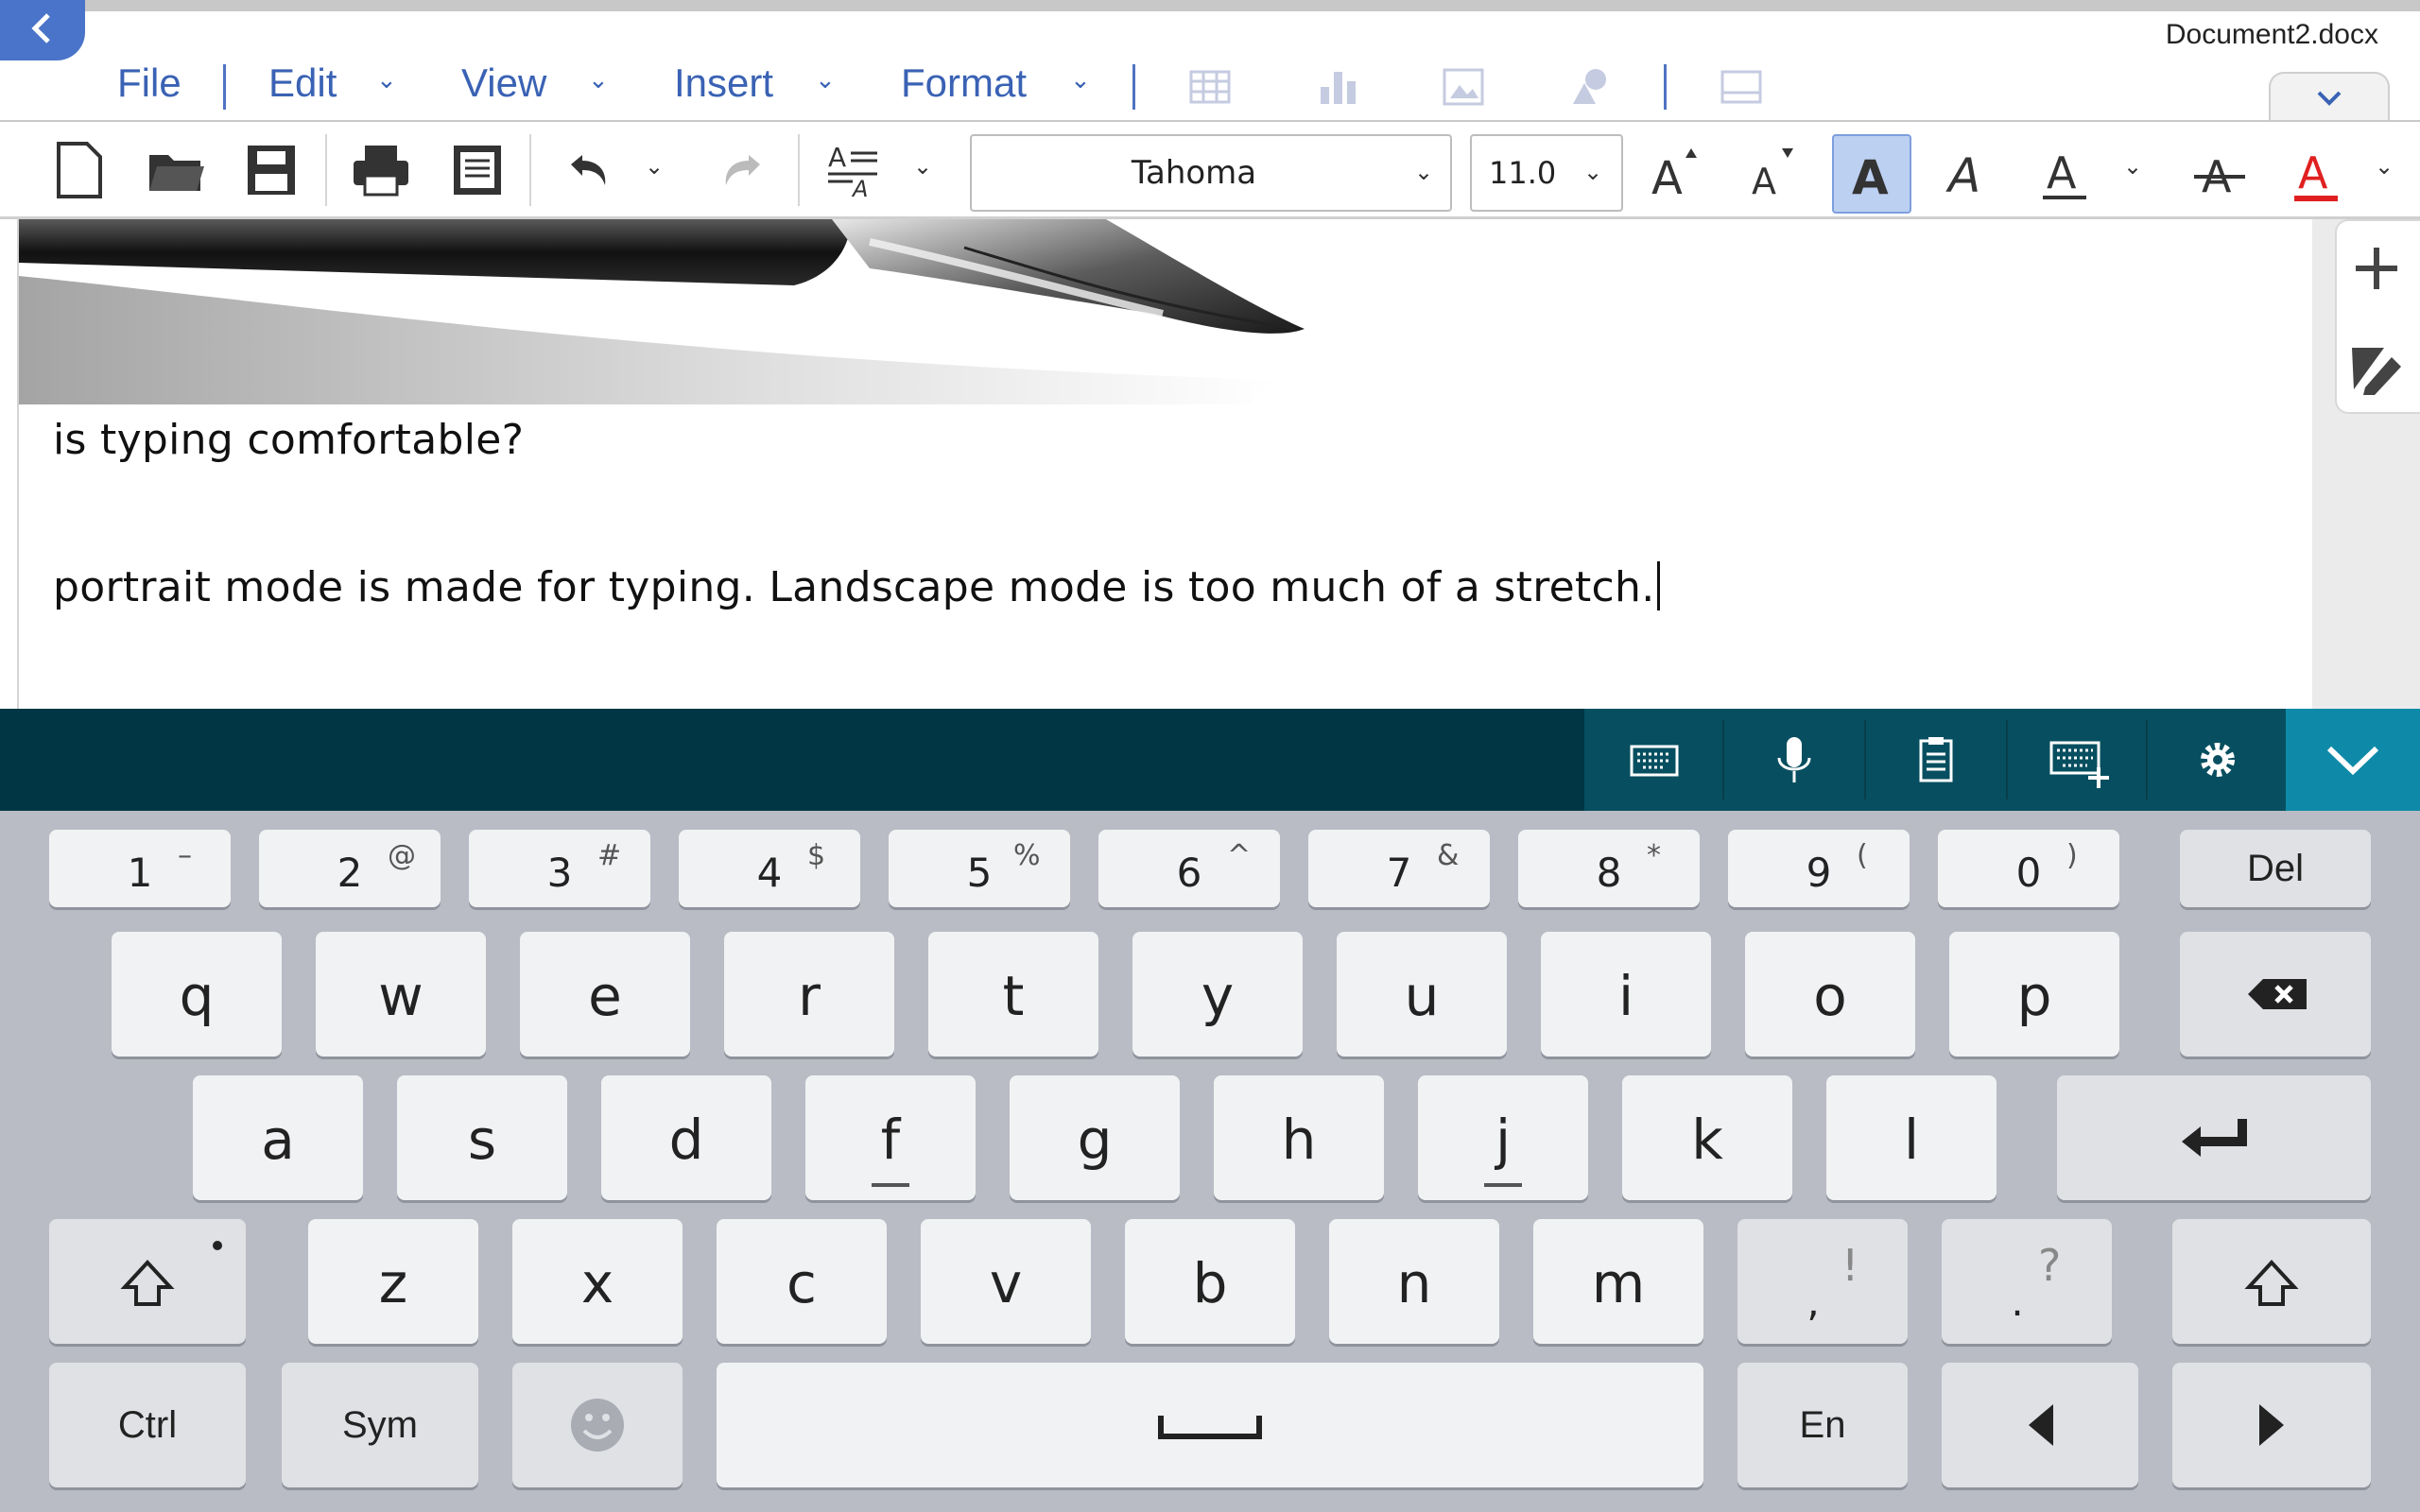  Describe the element at coordinates (2376, 268) in the screenshot. I see `add-icon` at that location.